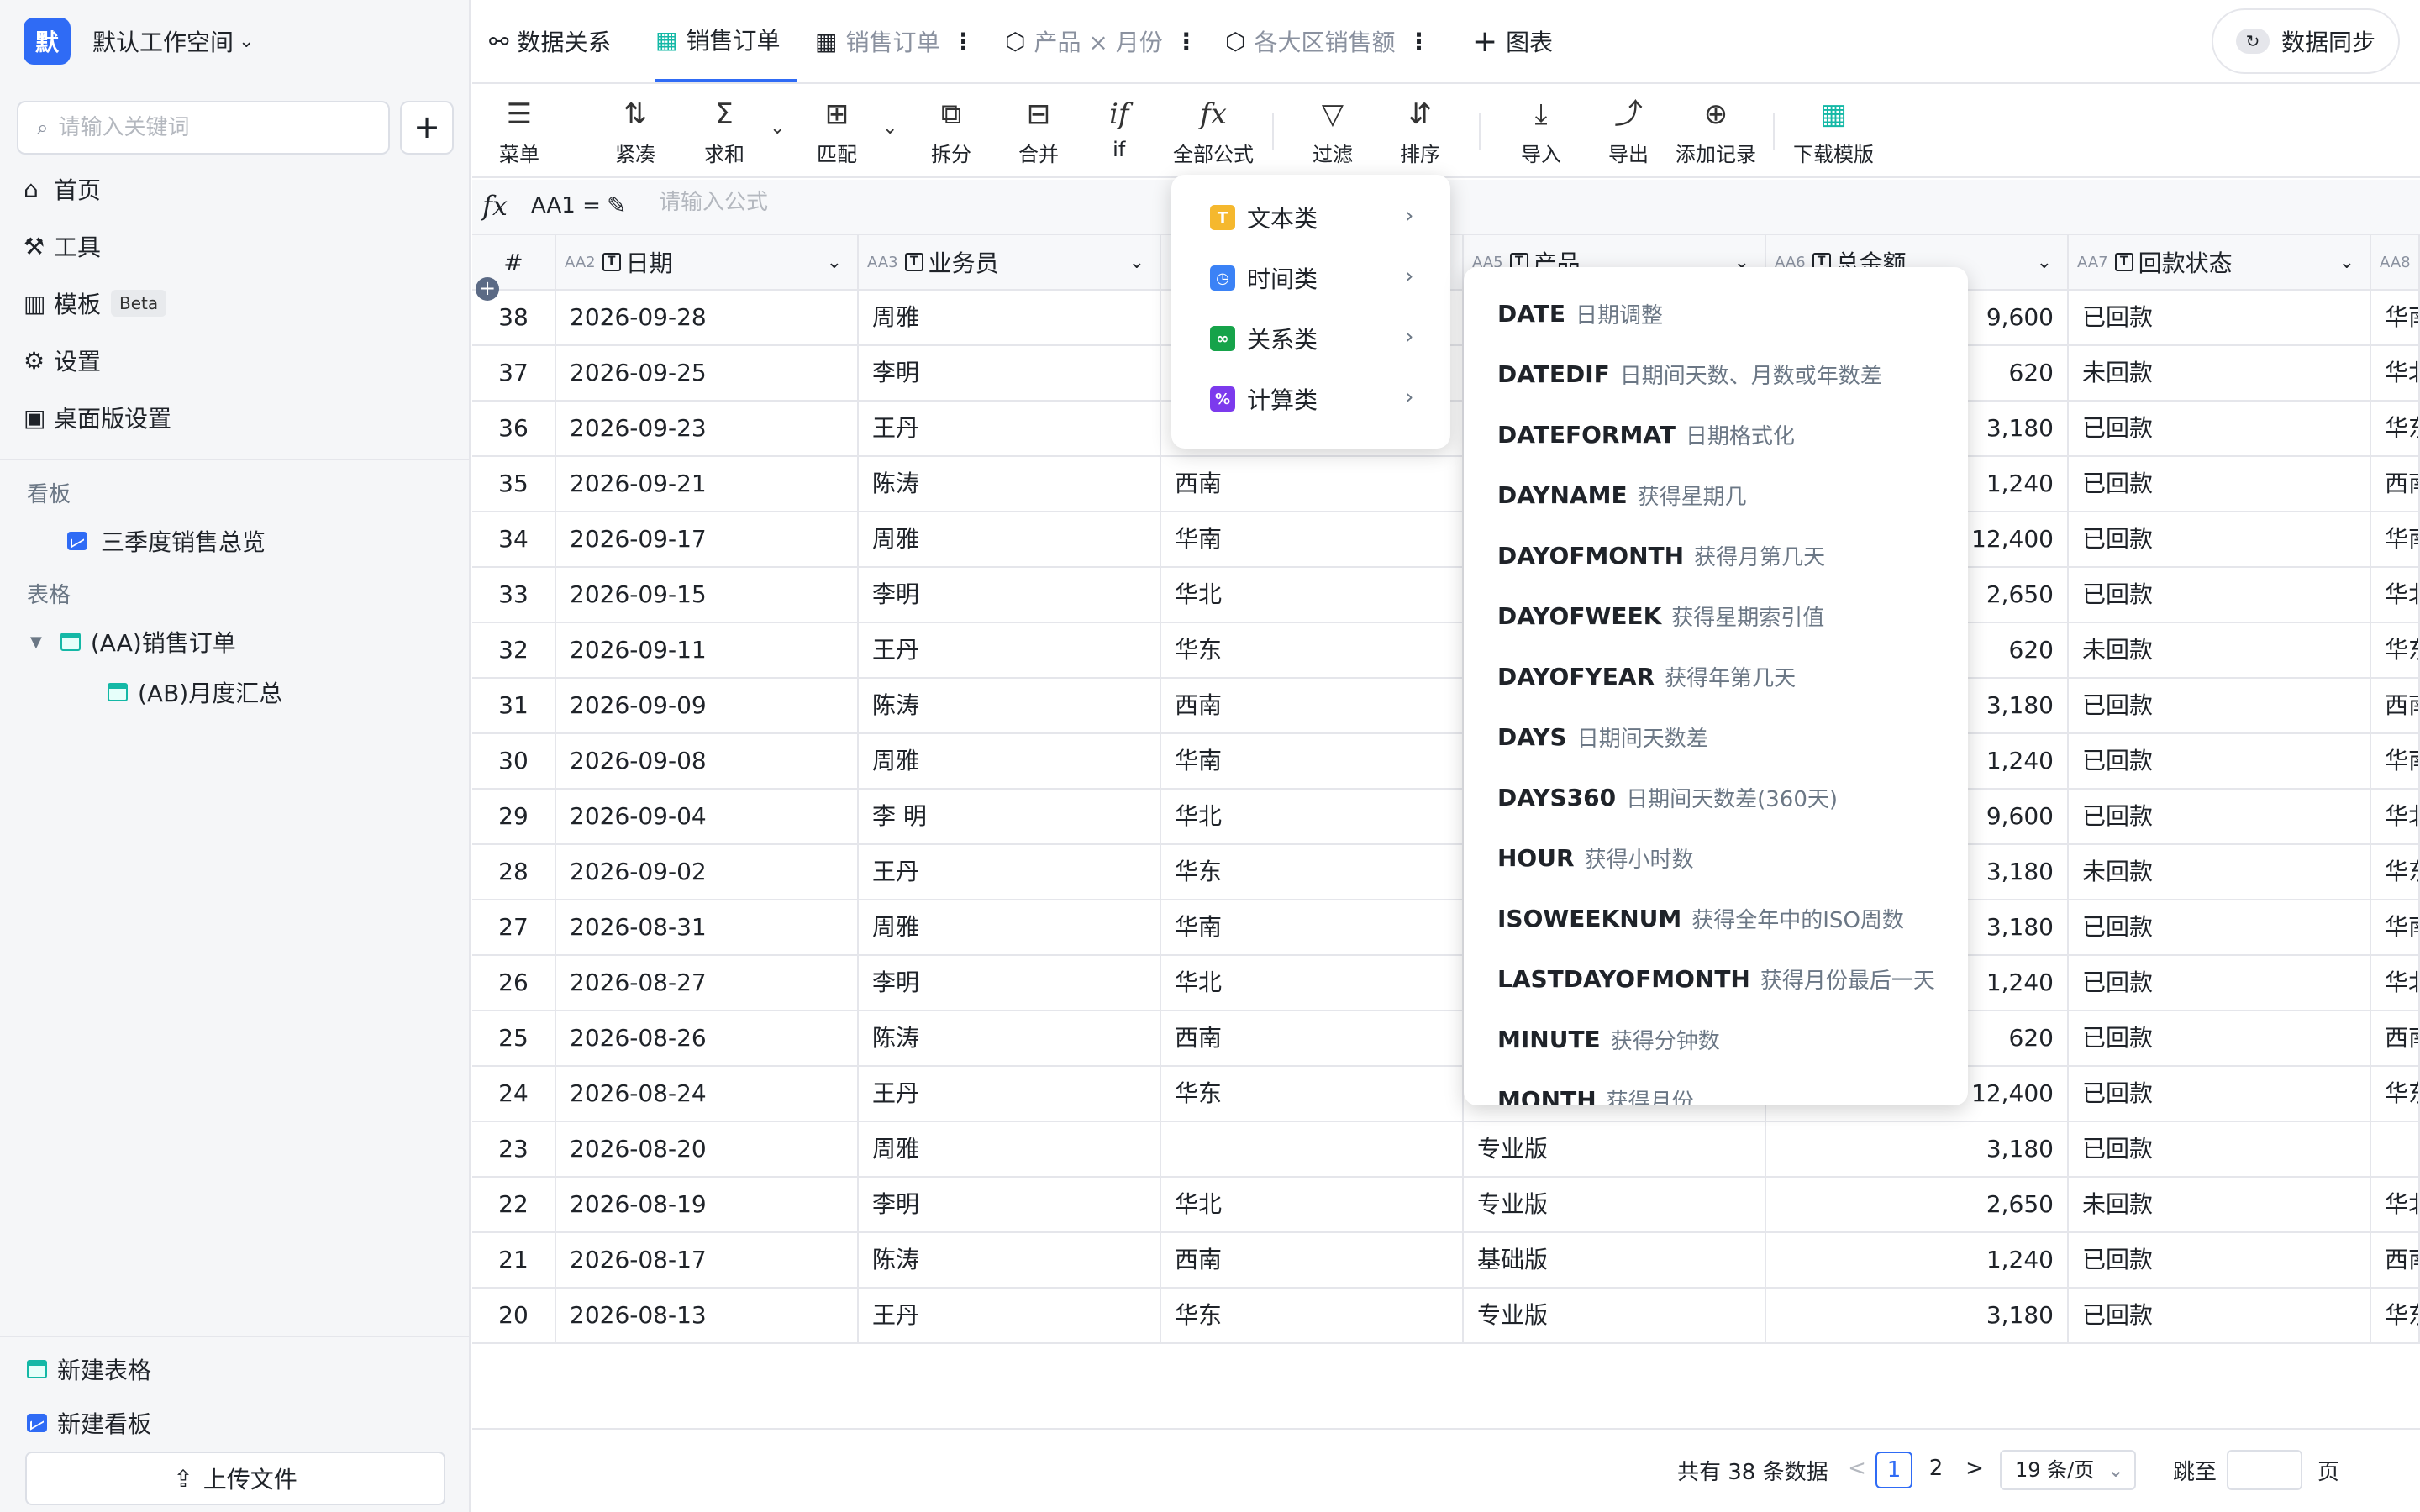 The width and height of the screenshot is (2420, 1512). I want to click on cell-date: 2026-08-27, so click(707, 983).